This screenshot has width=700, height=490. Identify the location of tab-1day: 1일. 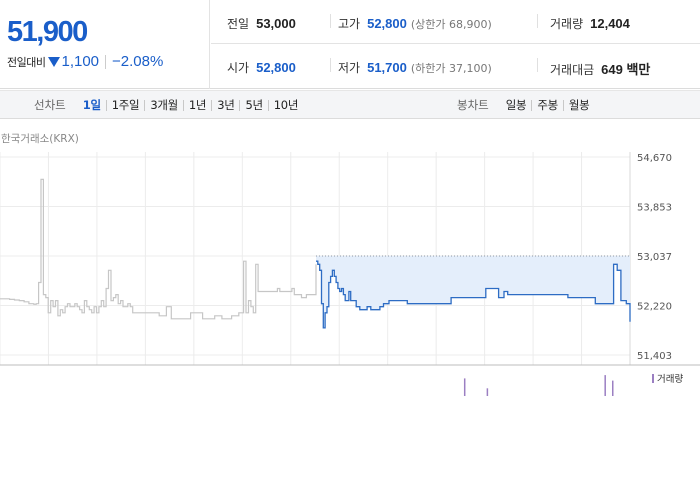
(92, 105).